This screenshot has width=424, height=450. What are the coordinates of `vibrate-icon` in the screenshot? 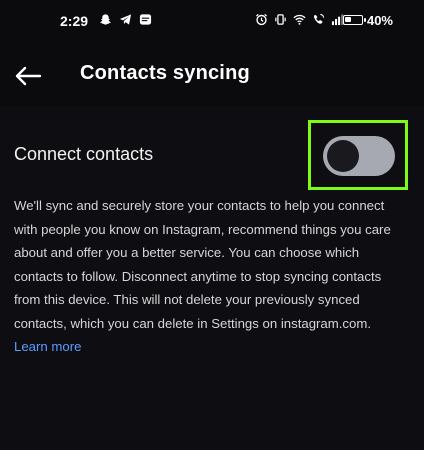 It's located at (280, 19).